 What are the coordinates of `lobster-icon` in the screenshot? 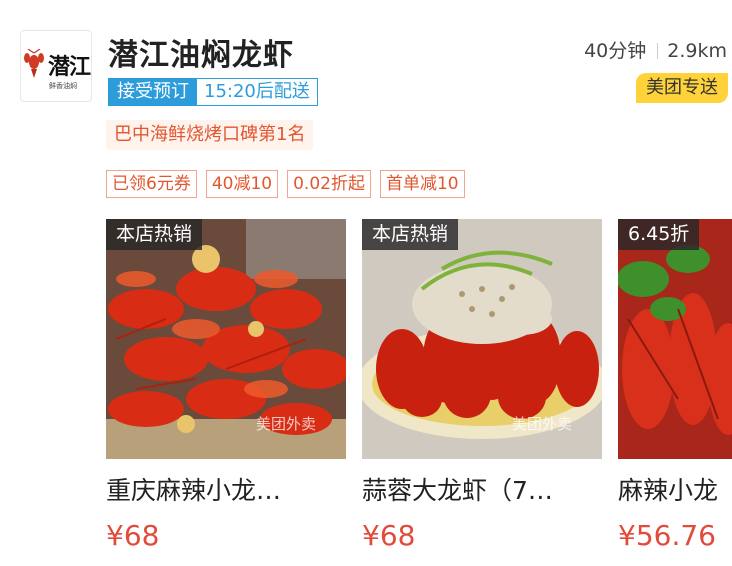 It's located at (34, 63).